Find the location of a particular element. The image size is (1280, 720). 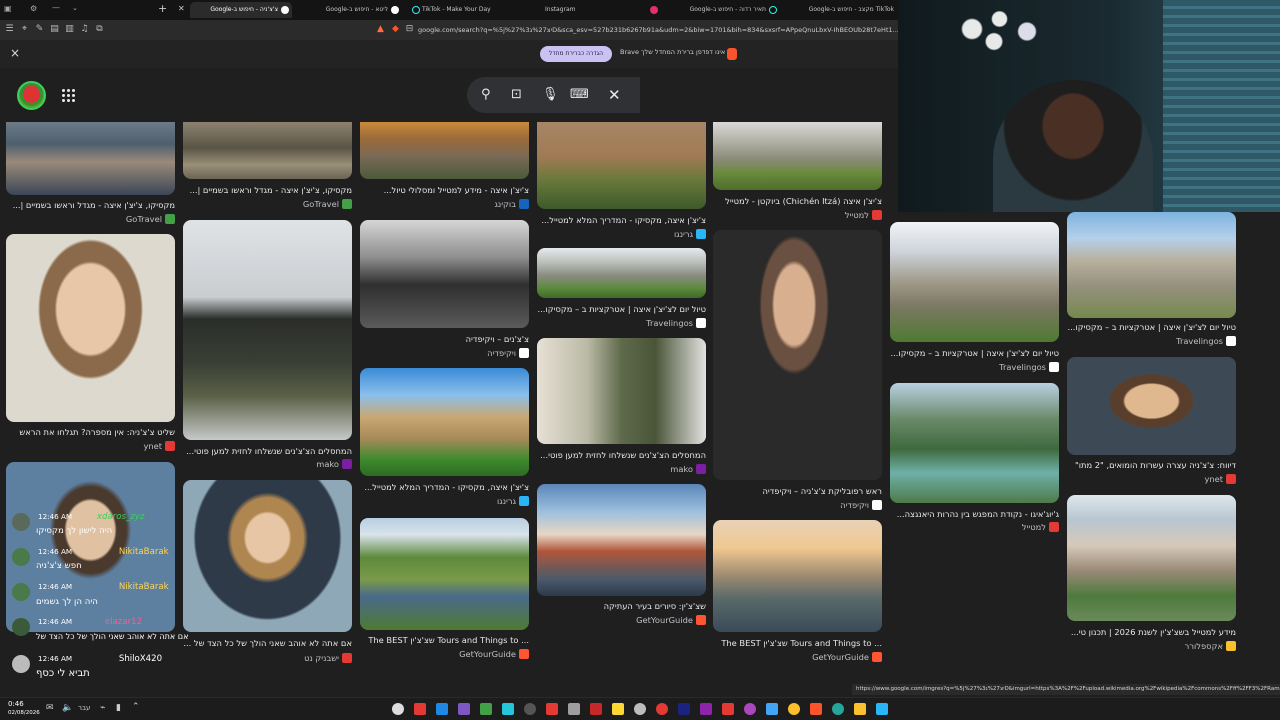

chevron-down-icon: ⌄ is located at coordinates (75, 8).